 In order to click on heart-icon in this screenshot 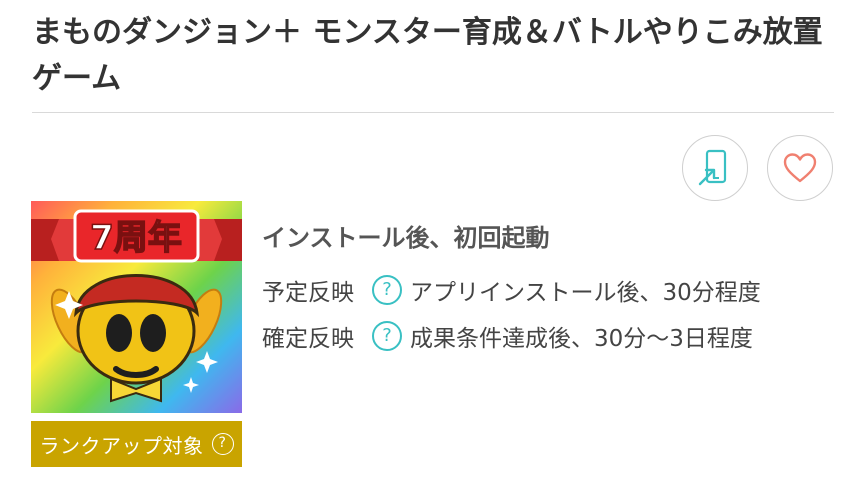, I will do `click(800, 168)`.